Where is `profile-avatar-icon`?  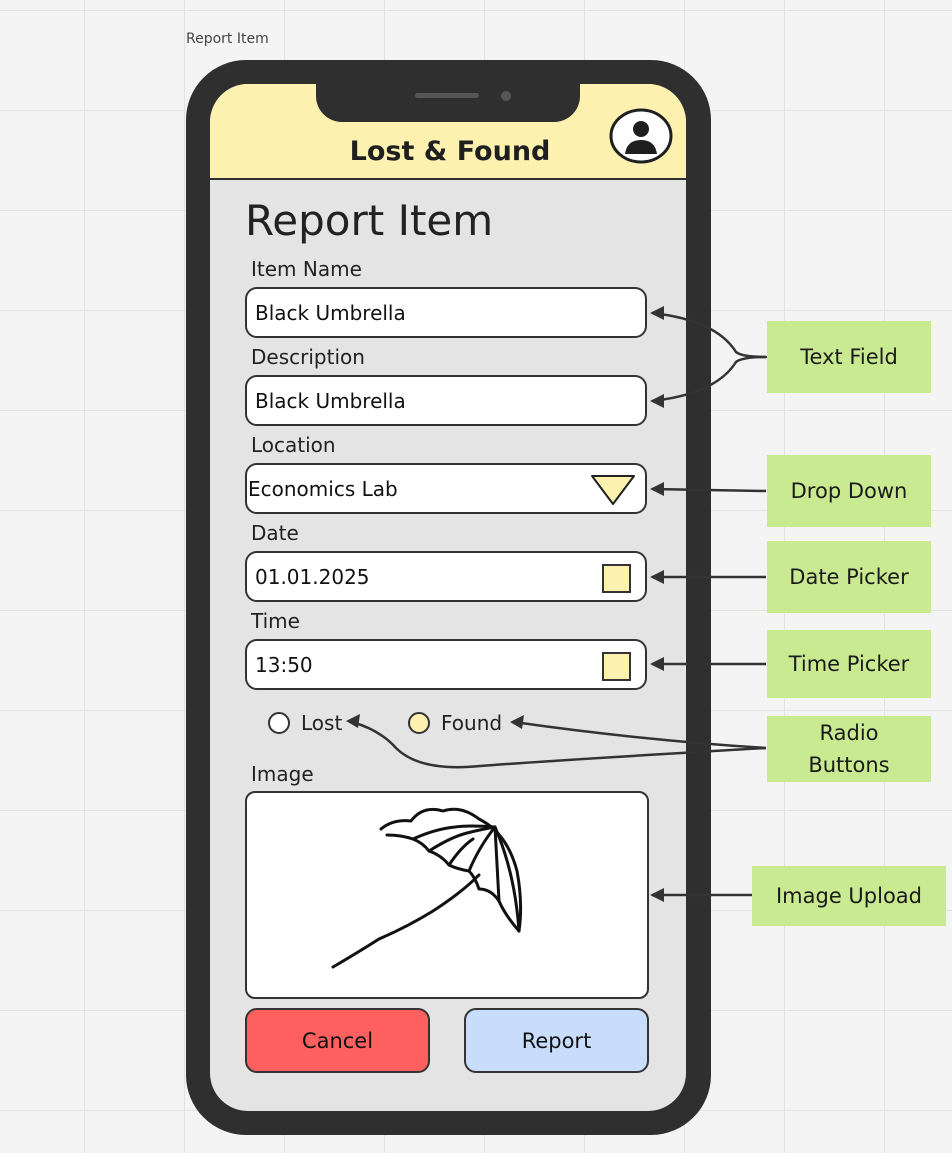 profile-avatar-icon is located at coordinates (641, 136).